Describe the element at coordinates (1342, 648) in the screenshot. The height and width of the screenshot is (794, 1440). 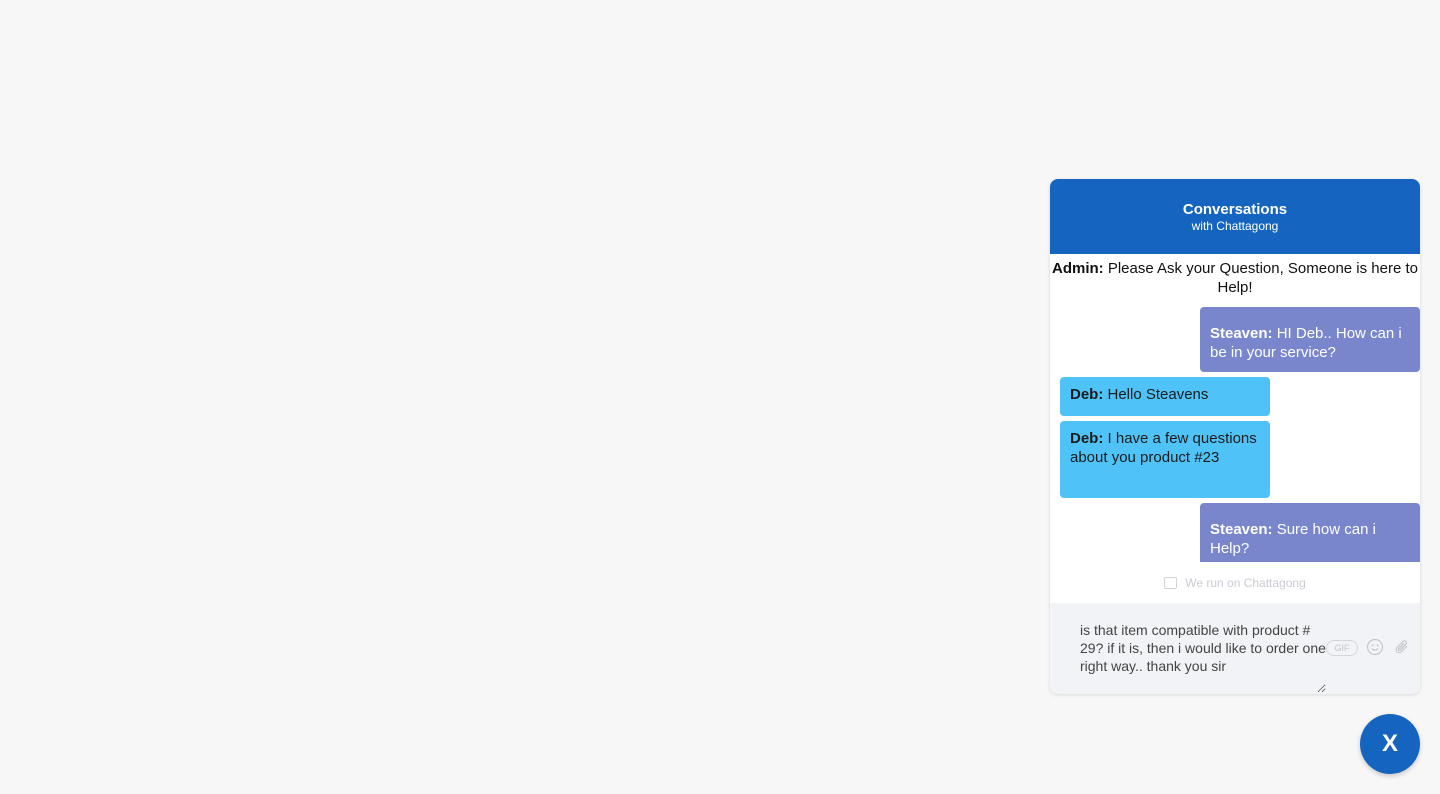
I see `gif-button: GIF` at that location.